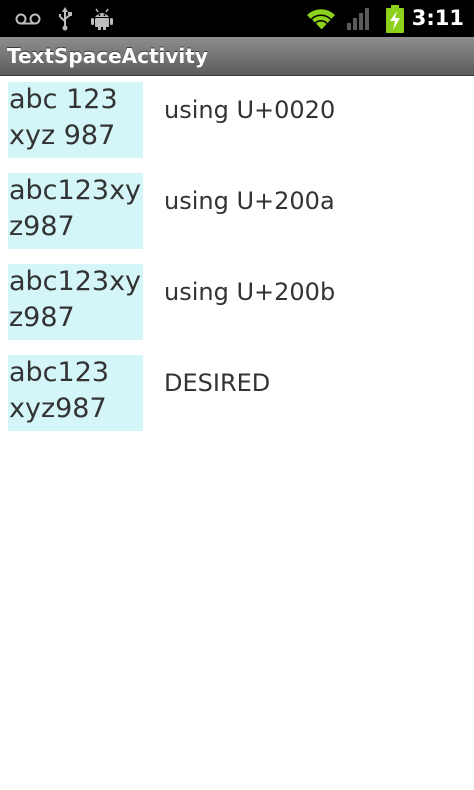 This screenshot has height=790, width=474. I want to click on list-item: abc 123 xyz 987 using U+0020, so click(237, 120).